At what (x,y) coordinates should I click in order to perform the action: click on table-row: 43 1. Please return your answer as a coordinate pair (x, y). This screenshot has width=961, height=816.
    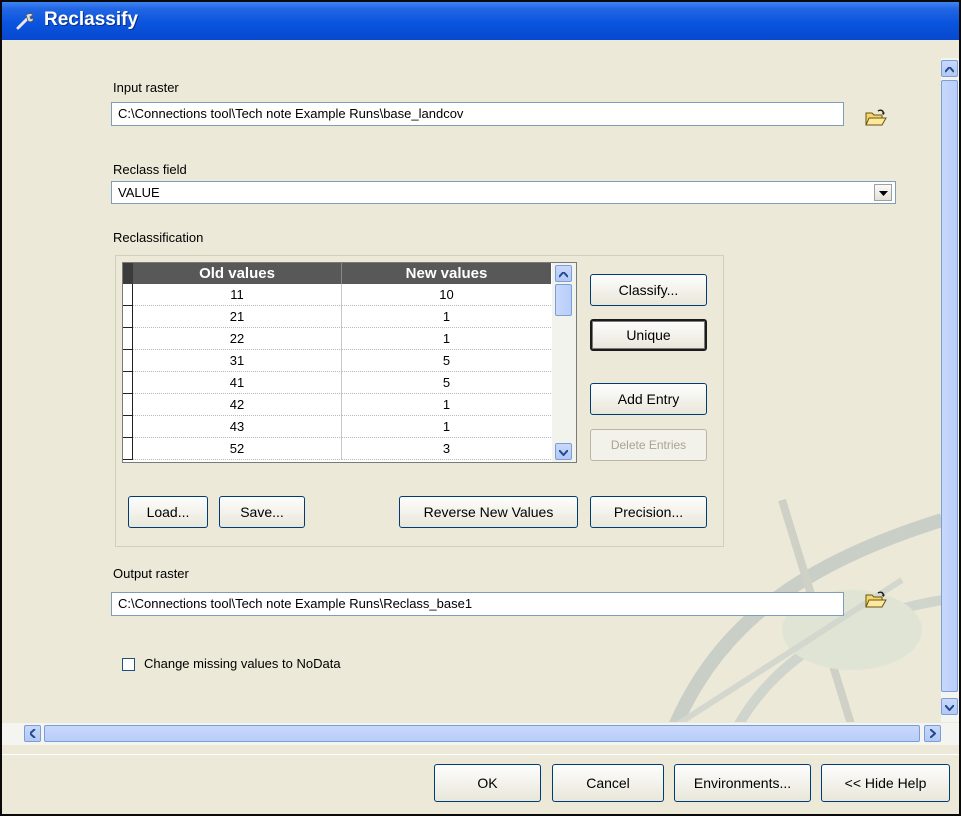
    Looking at the image, I should click on (337, 427).